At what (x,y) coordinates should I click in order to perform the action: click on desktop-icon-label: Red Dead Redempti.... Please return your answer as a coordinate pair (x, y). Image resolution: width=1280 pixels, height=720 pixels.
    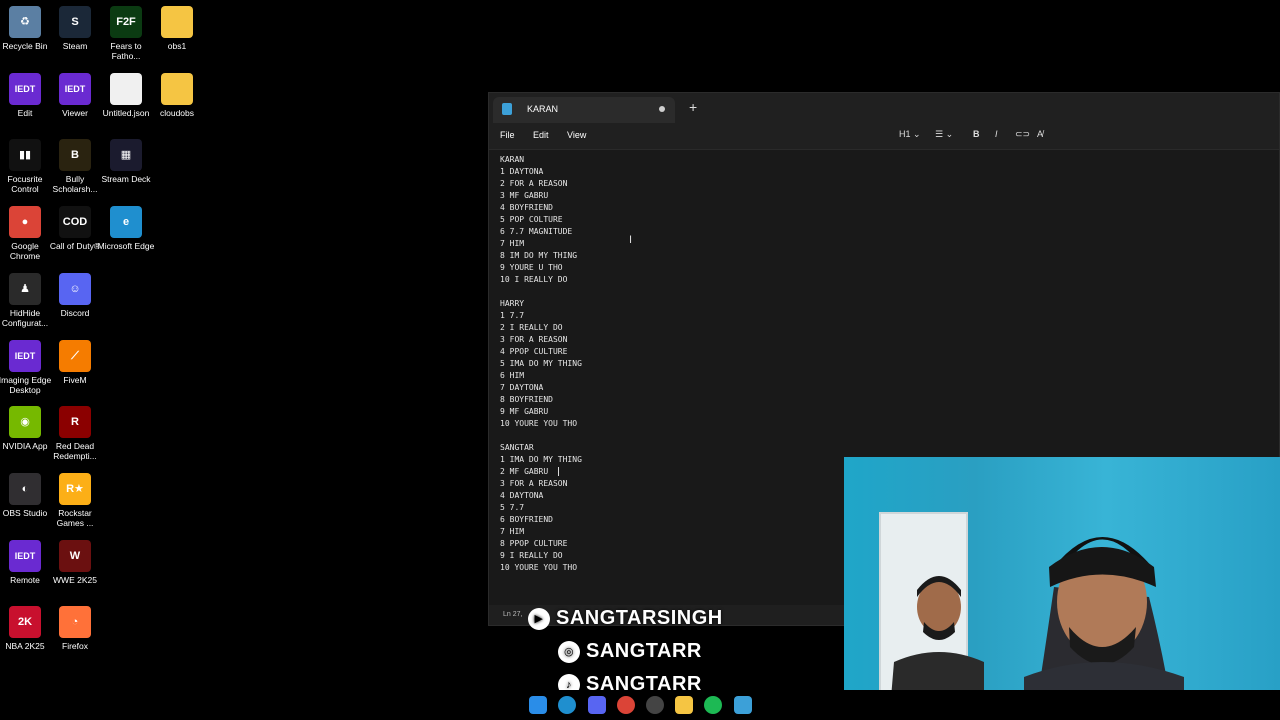
    Looking at the image, I should click on (75, 451).